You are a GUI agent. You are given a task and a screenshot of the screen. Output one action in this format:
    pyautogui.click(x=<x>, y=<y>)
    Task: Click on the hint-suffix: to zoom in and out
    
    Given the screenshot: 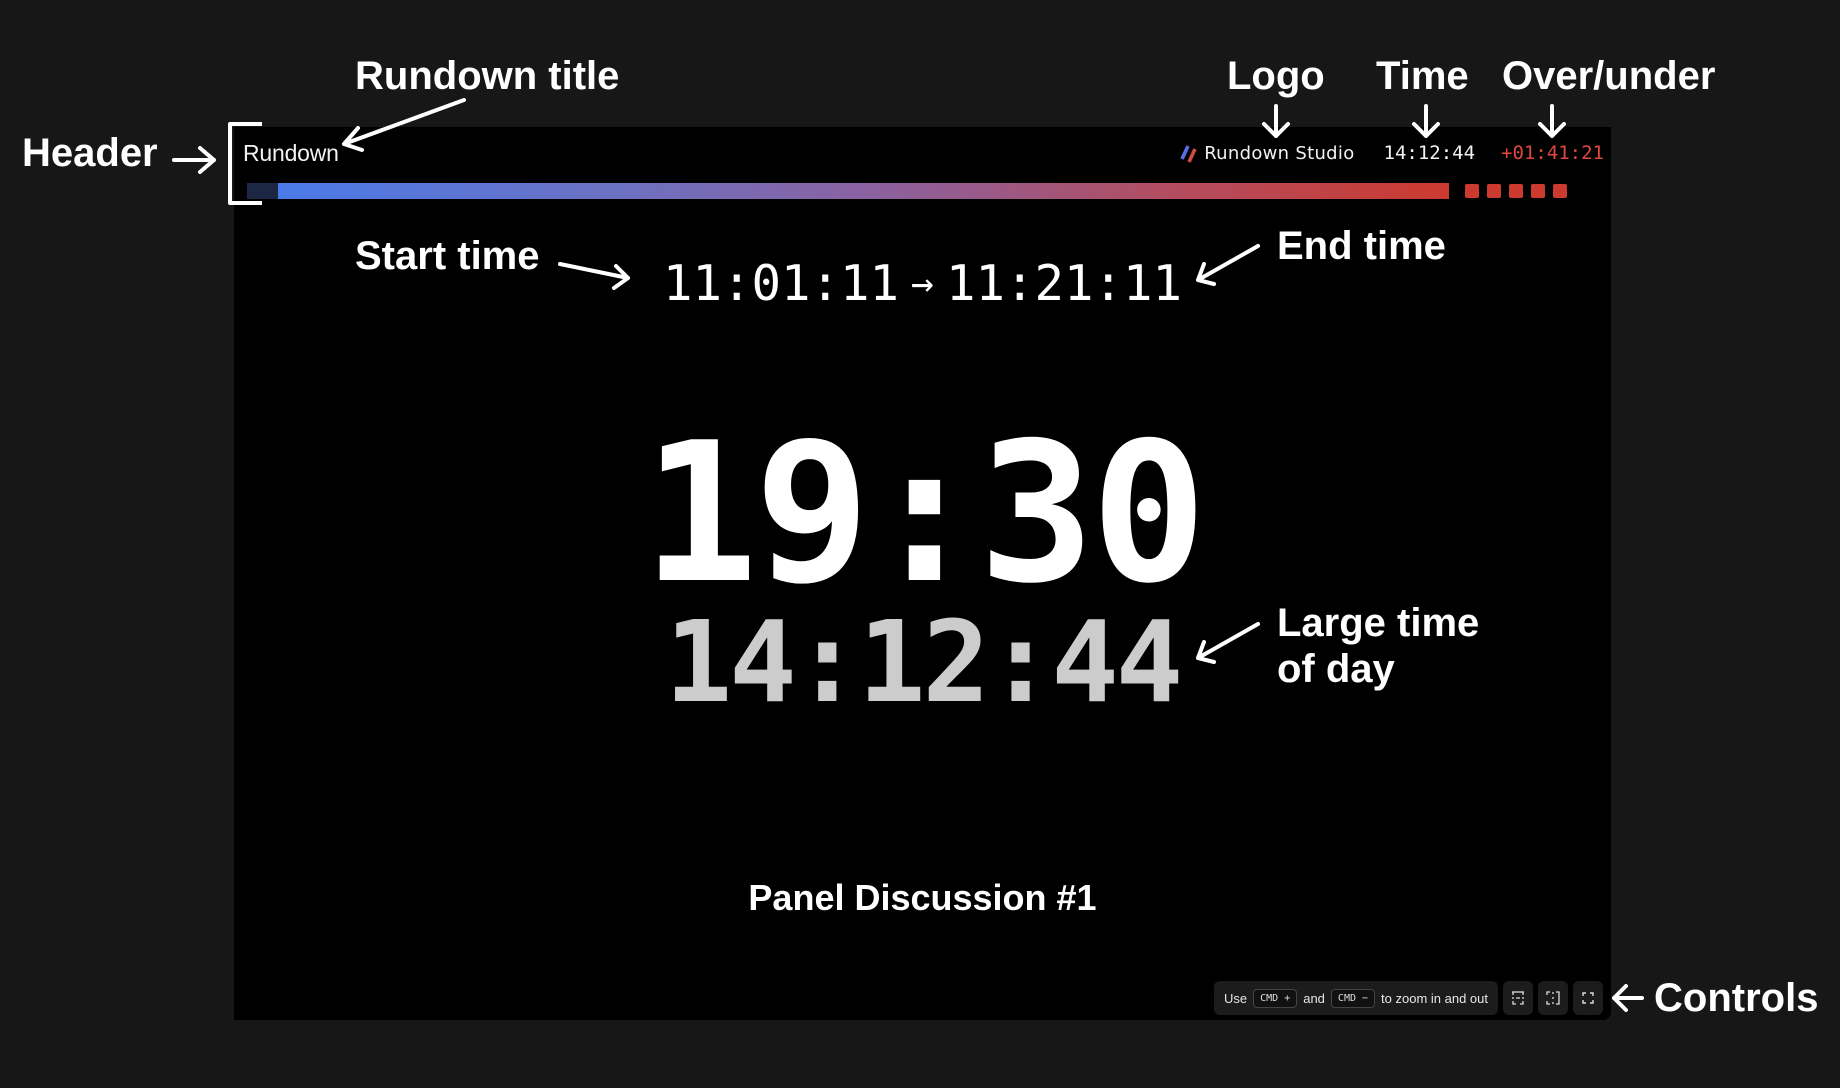 What is the action you would take?
    pyautogui.click(x=1434, y=998)
    